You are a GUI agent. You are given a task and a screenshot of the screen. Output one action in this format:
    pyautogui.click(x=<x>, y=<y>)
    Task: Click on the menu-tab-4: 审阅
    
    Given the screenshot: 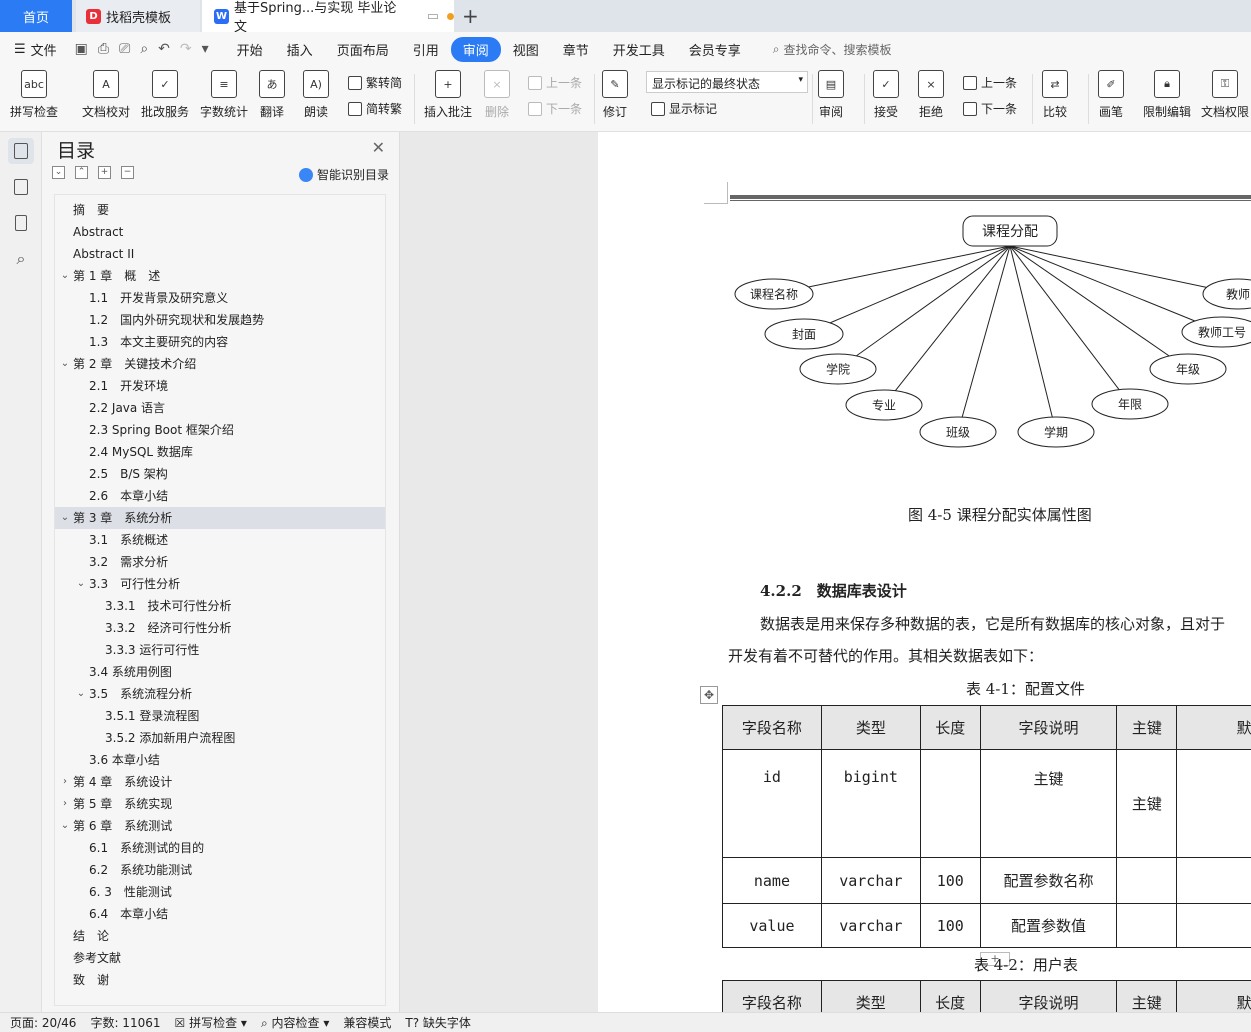 What is the action you would take?
    pyautogui.click(x=475, y=49)
    